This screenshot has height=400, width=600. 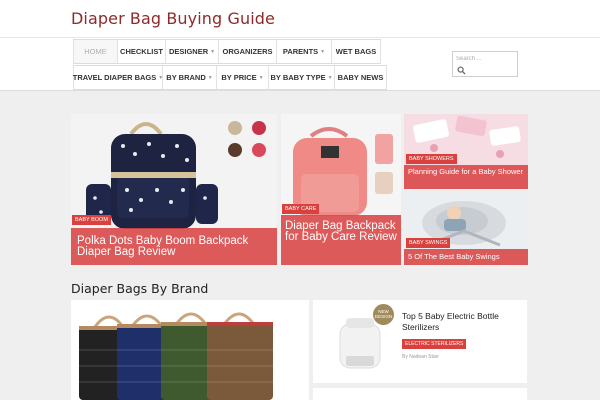 What do you see at coordinates (485, 58) in the screenshot?
I see `search-input` at bounding box center [485, 58].